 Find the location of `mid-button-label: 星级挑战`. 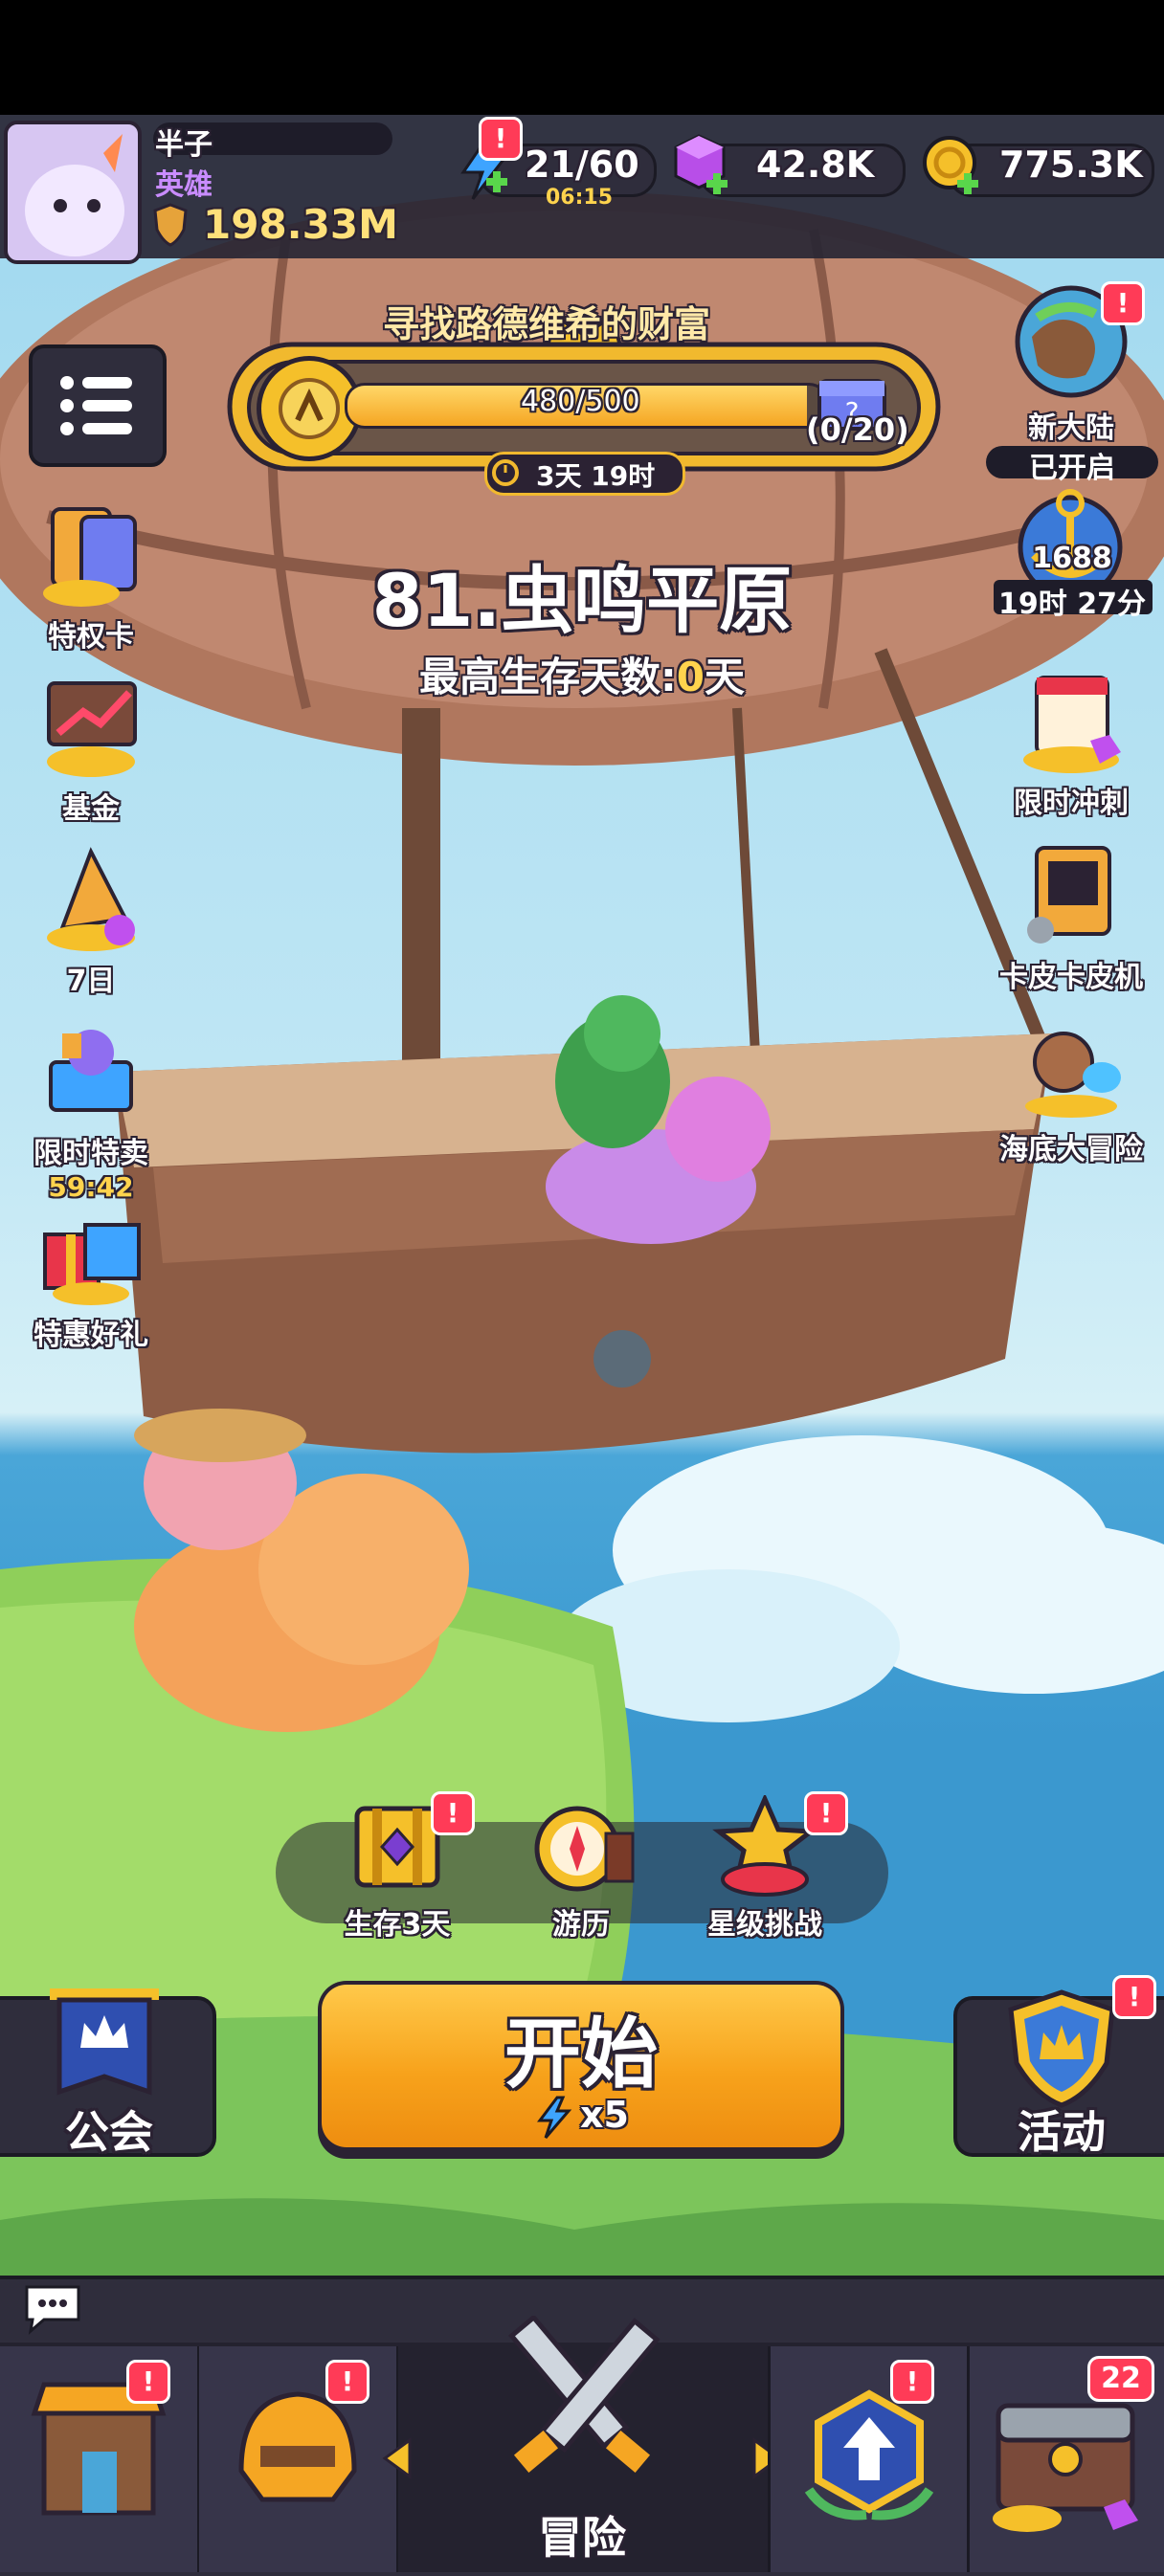

mid-button-label: 星级挑战 is located at coordinates (764, 1925).